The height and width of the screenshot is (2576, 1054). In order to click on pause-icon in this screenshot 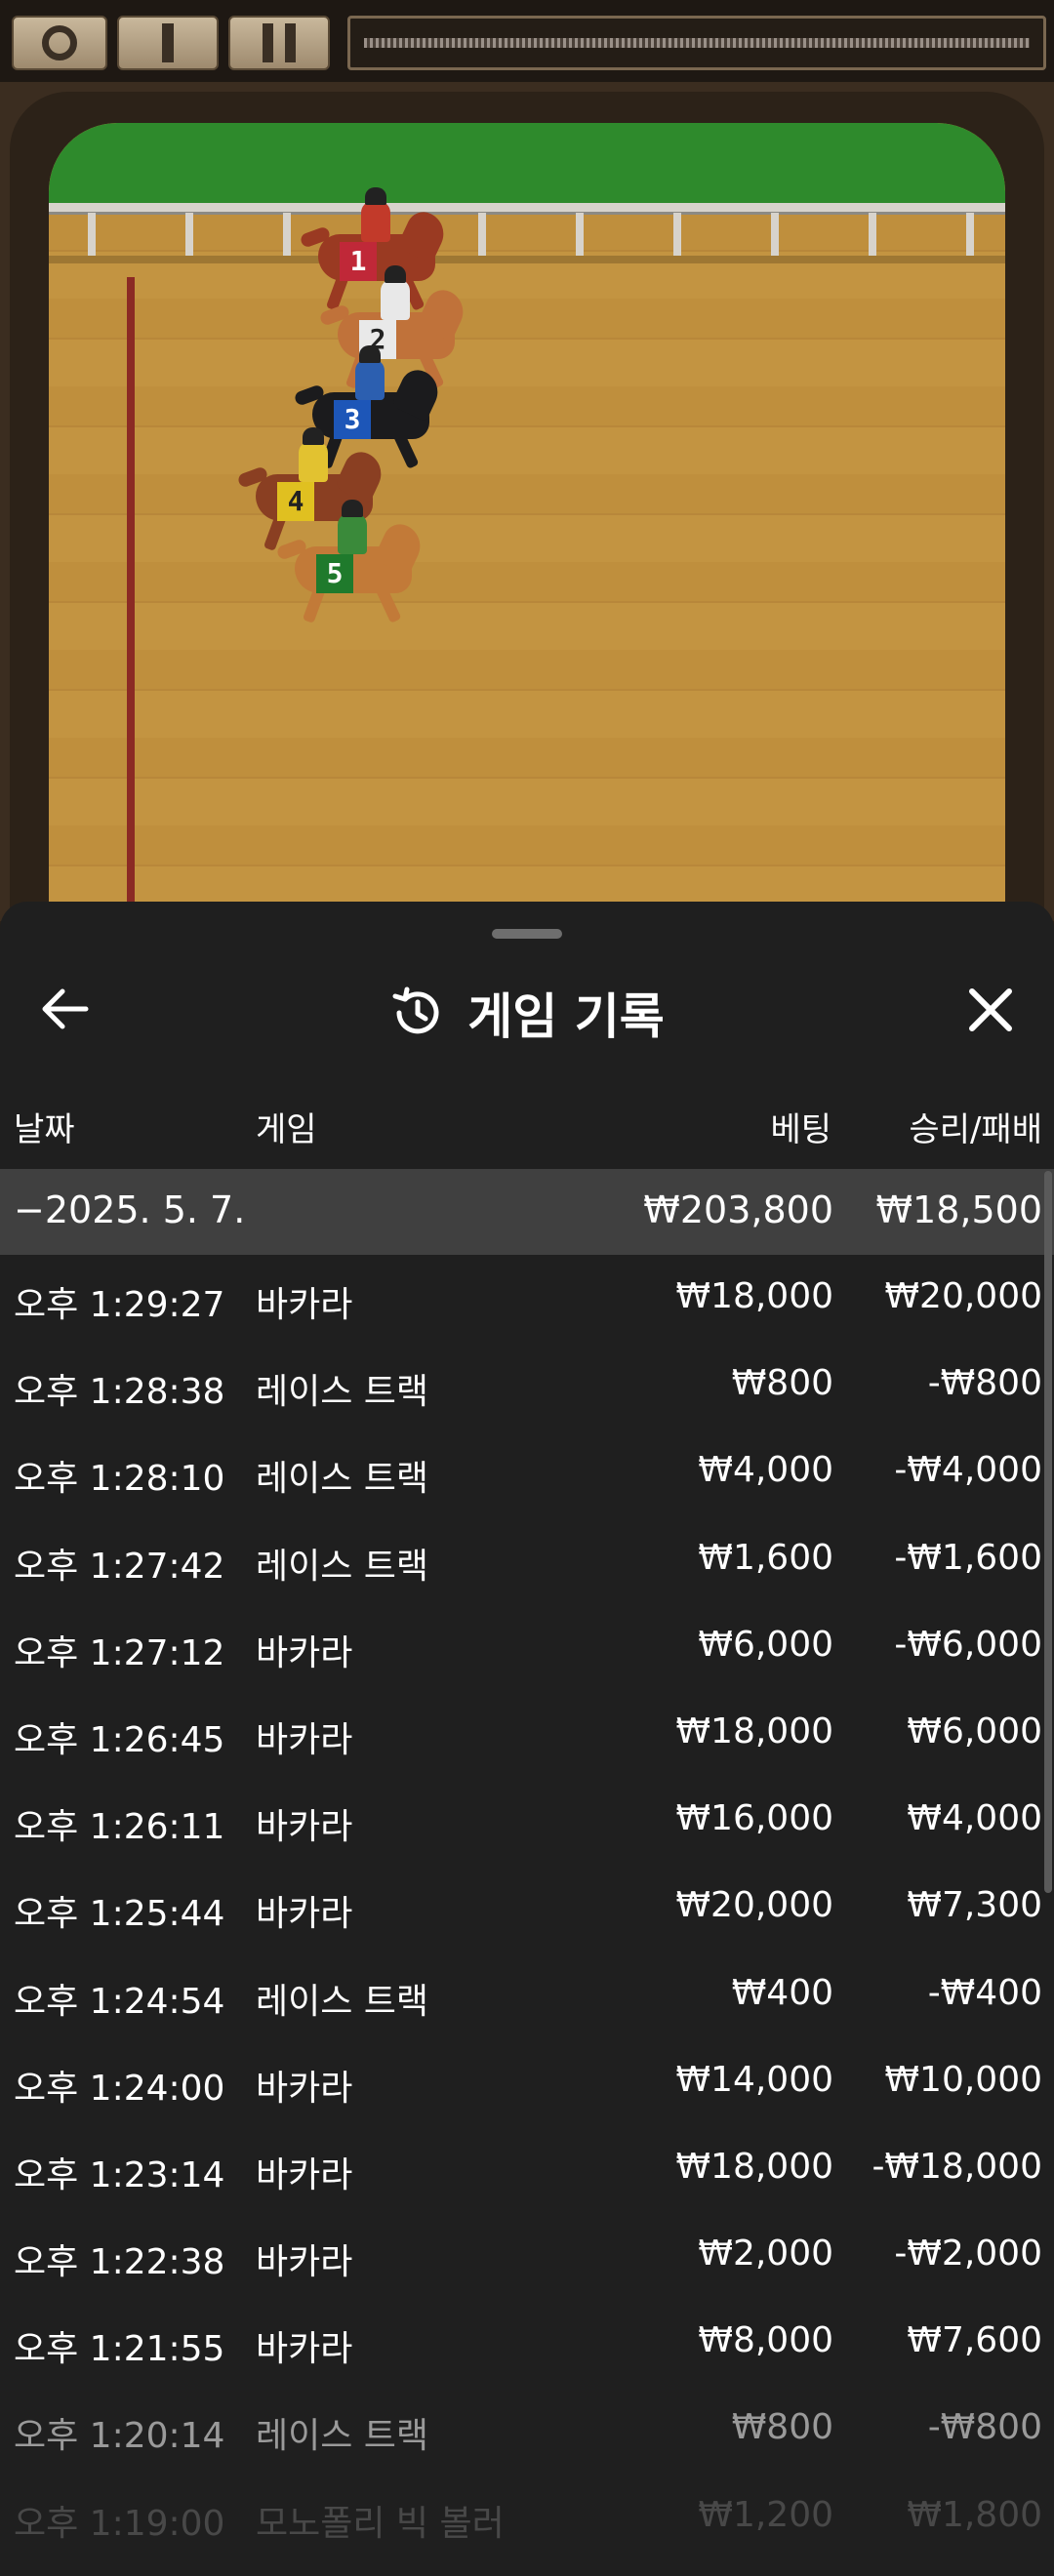, I will do `click(279, 42)`.